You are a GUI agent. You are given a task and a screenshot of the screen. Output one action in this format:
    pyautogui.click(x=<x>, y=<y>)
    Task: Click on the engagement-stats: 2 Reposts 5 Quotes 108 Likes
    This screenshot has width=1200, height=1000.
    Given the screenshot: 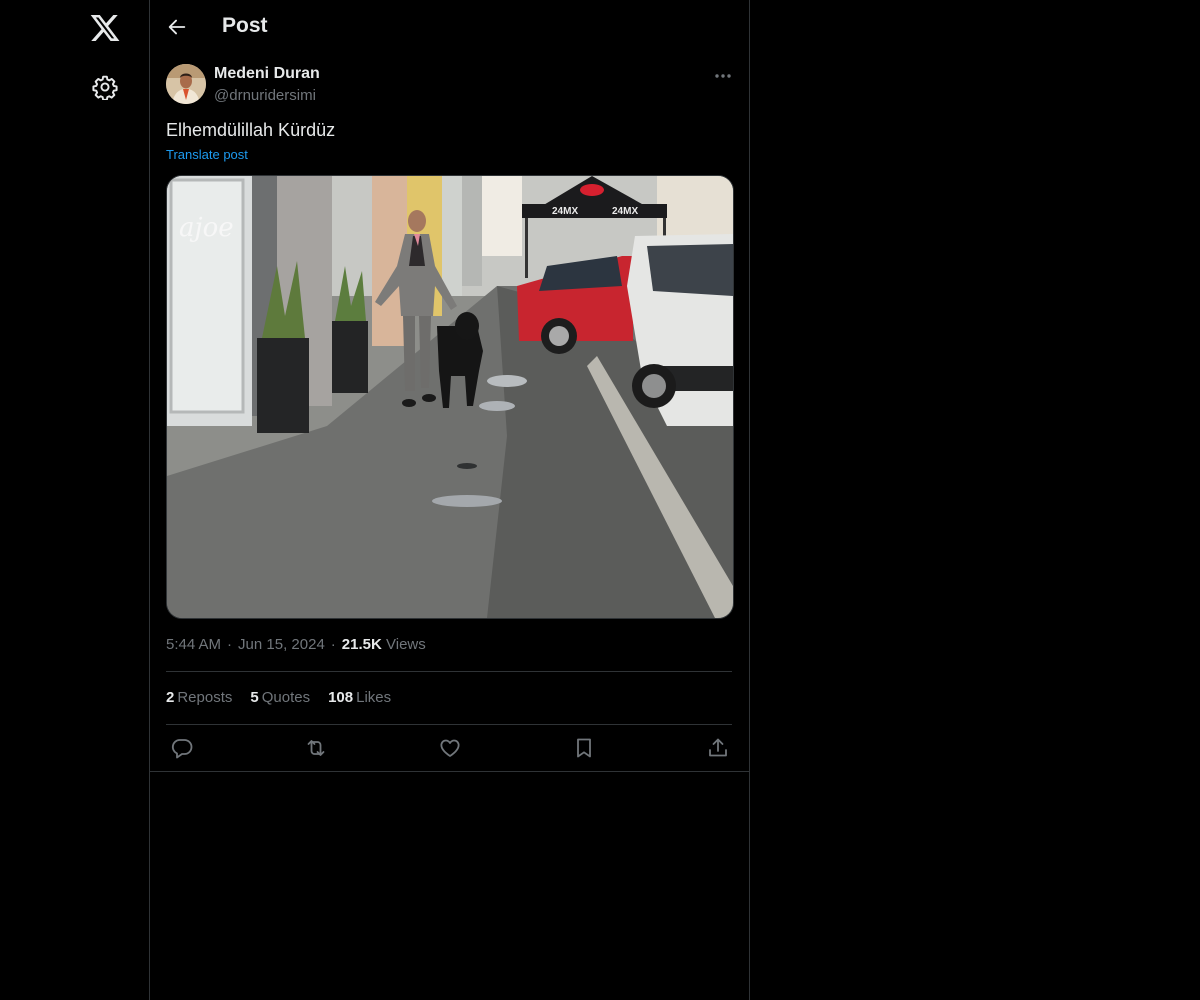 What is the action you would take?
    pyautogui.click(x=287, y=697)
    